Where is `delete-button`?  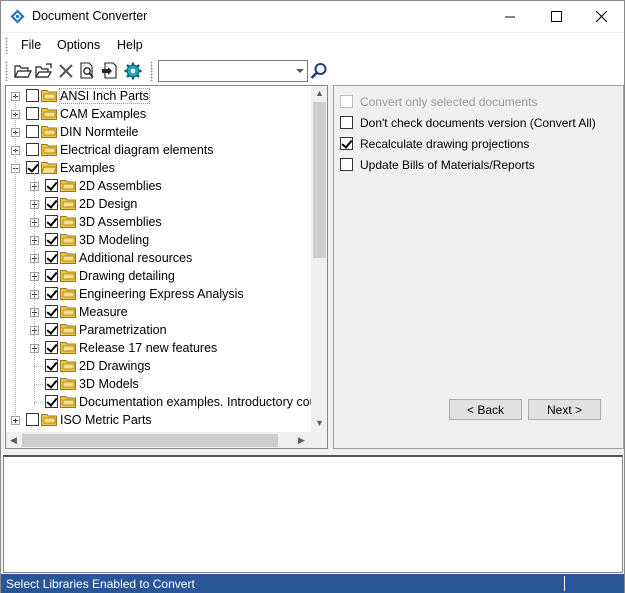
delete-button is located at coordinates (66, 71).